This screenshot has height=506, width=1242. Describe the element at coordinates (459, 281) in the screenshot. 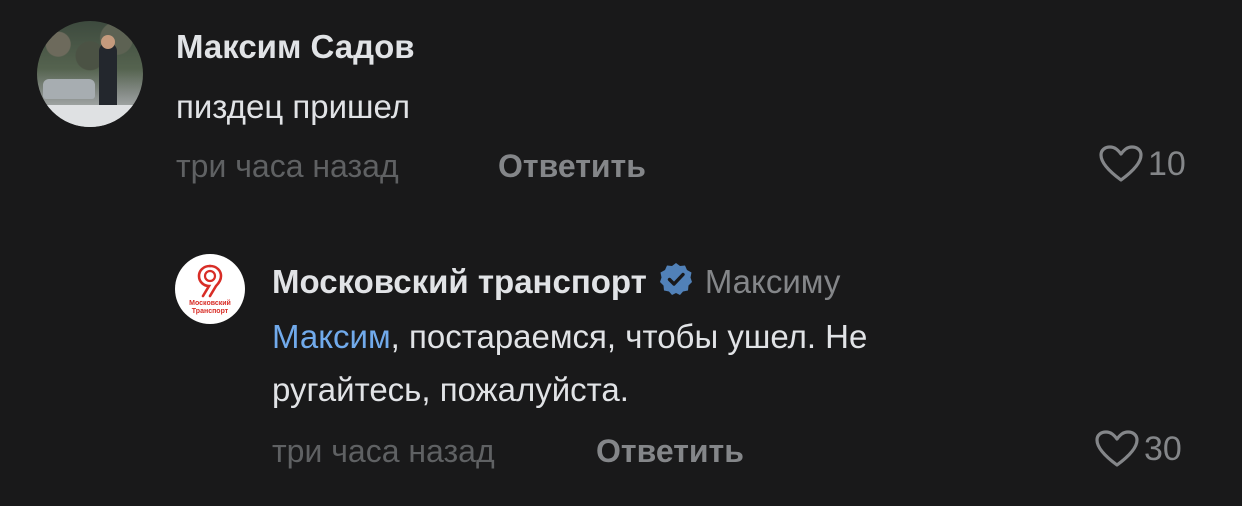

I see `comment-author: Московский транспорт` at that location.